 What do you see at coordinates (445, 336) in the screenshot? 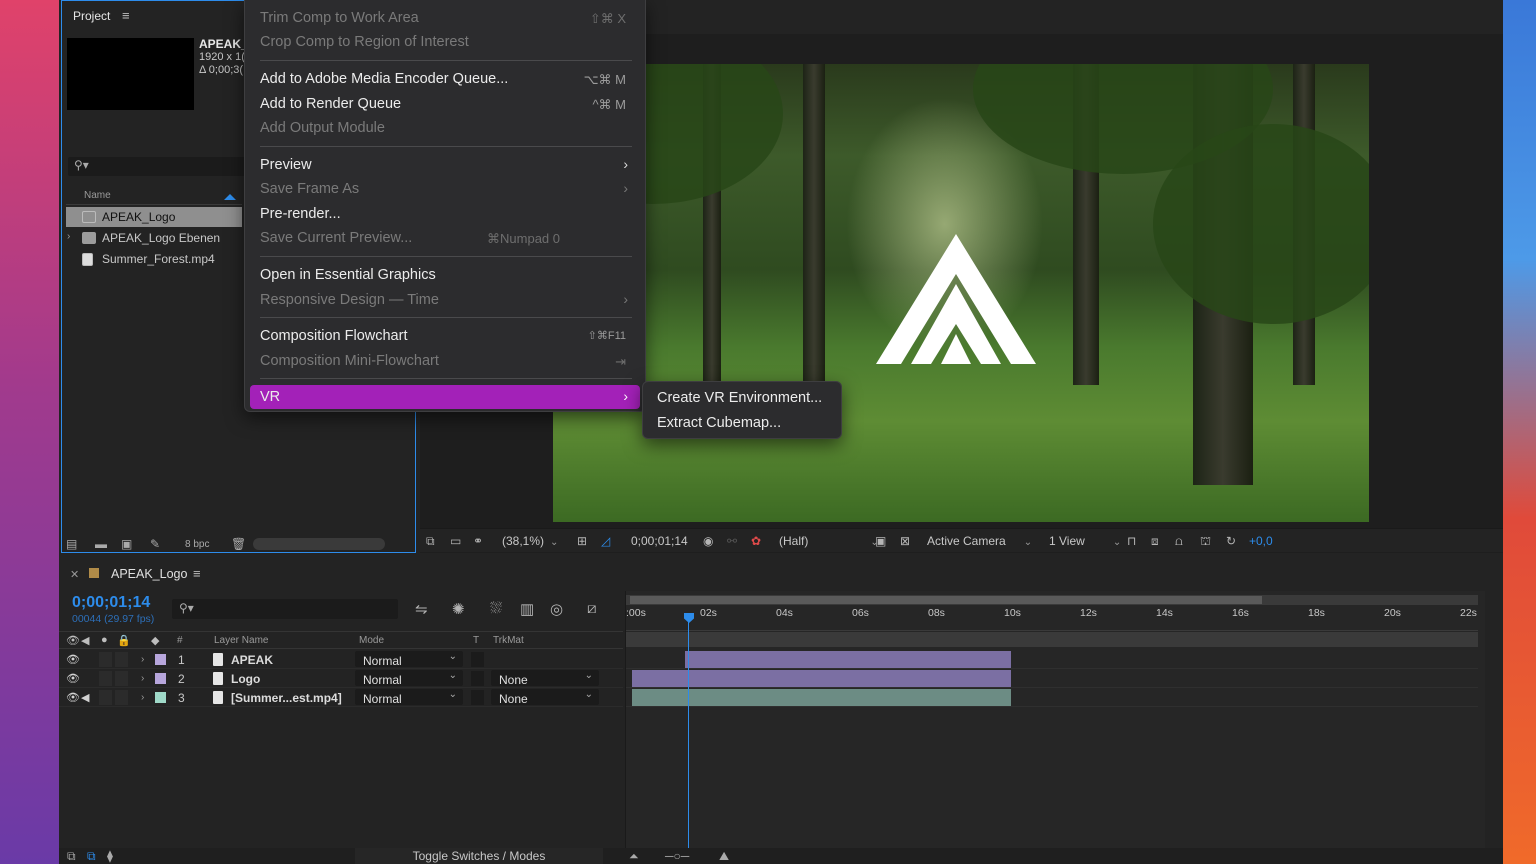
I see `menu-item-composition-flowchart: Composition Flowchart ⇧⌘F11` at bounding box center [445, 336].